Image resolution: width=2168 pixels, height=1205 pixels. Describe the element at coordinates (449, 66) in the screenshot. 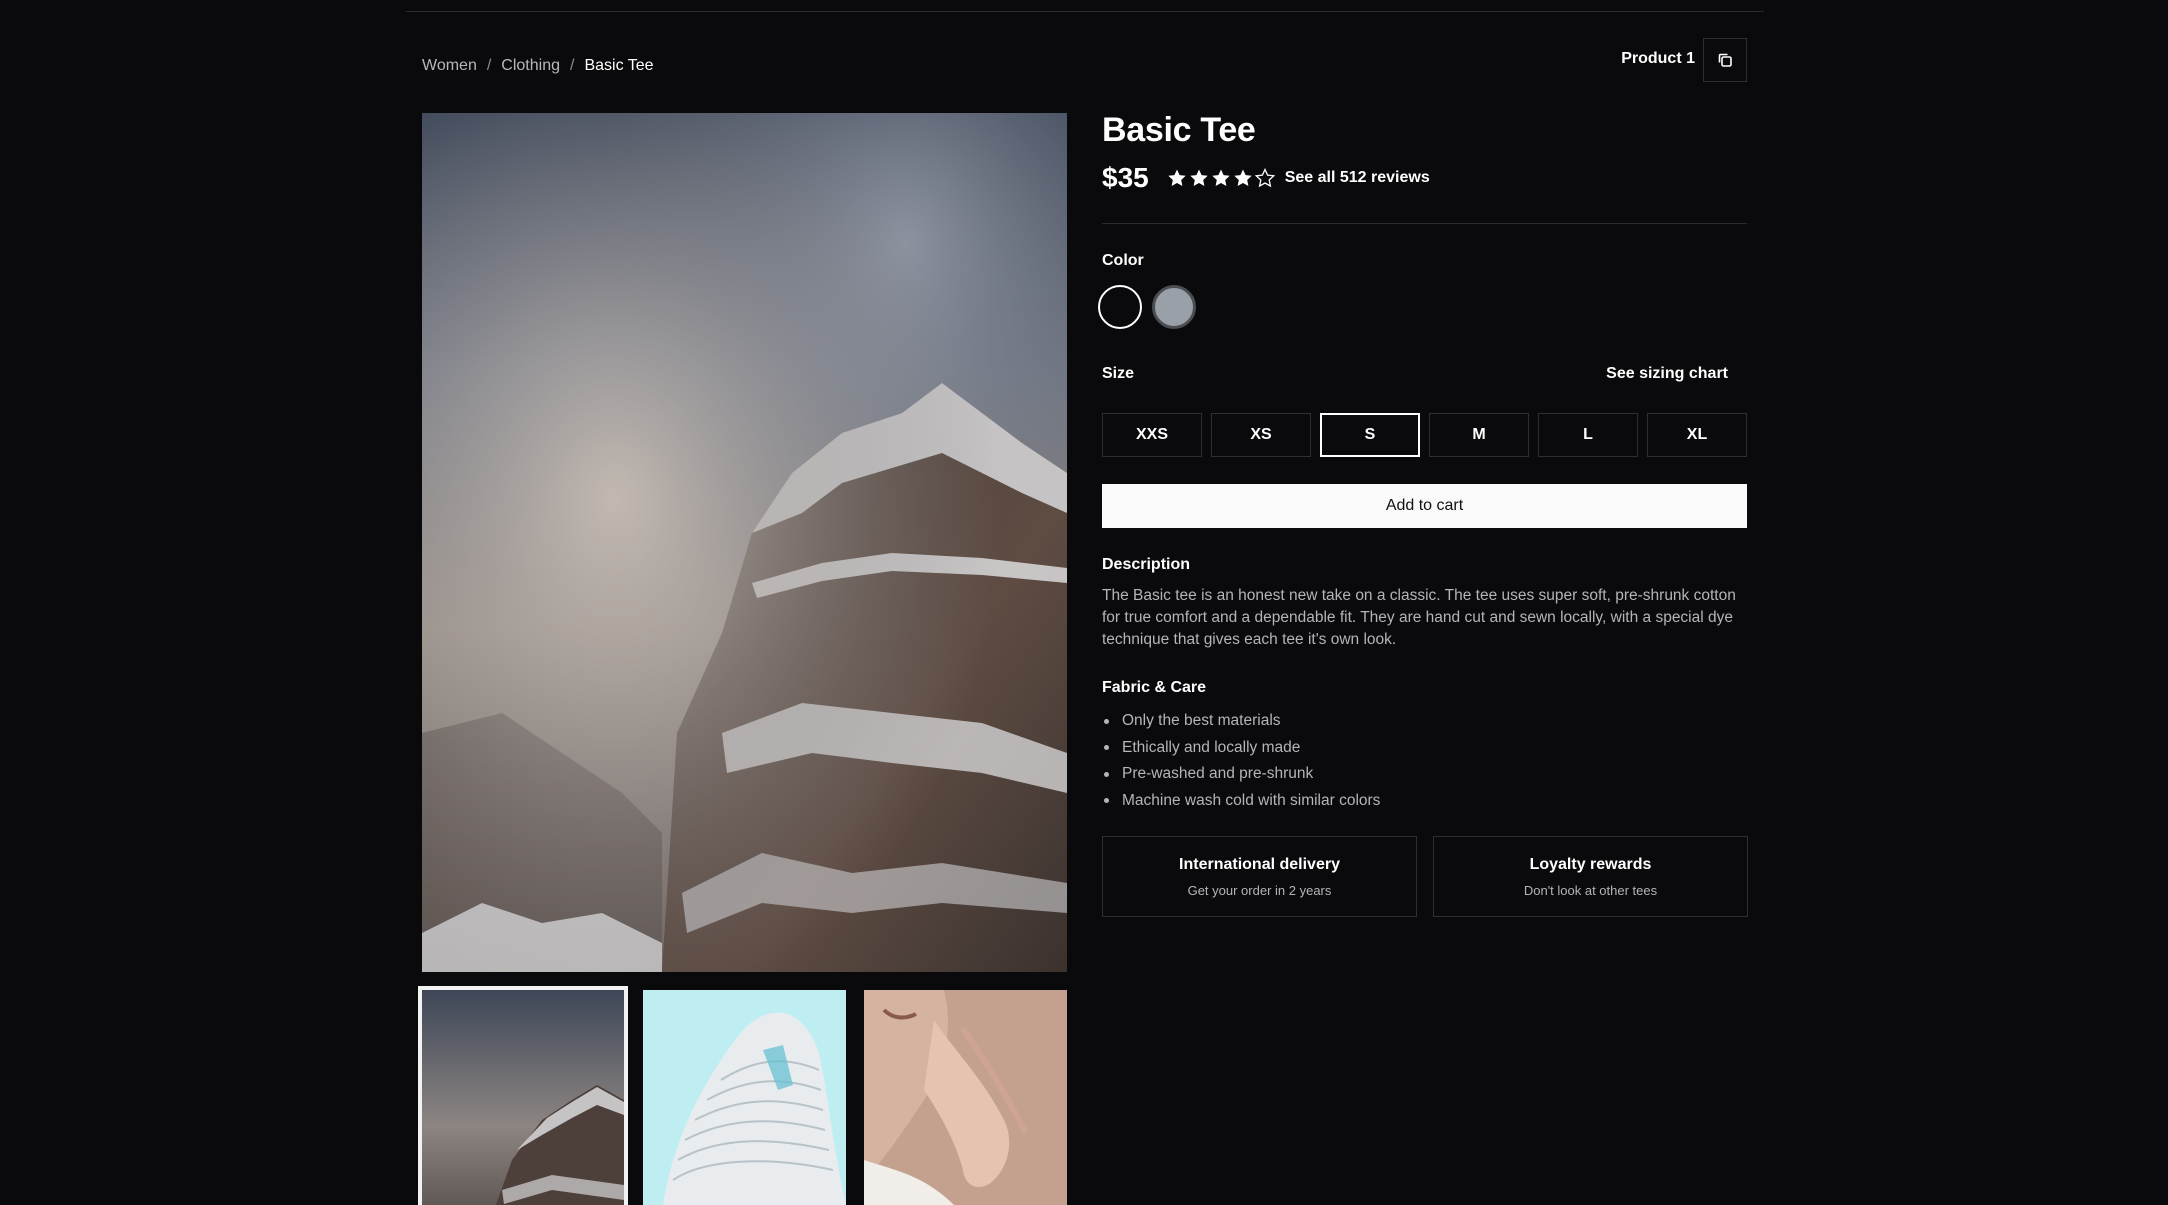

I see `breadcrumb-item-women: Women` at that location.